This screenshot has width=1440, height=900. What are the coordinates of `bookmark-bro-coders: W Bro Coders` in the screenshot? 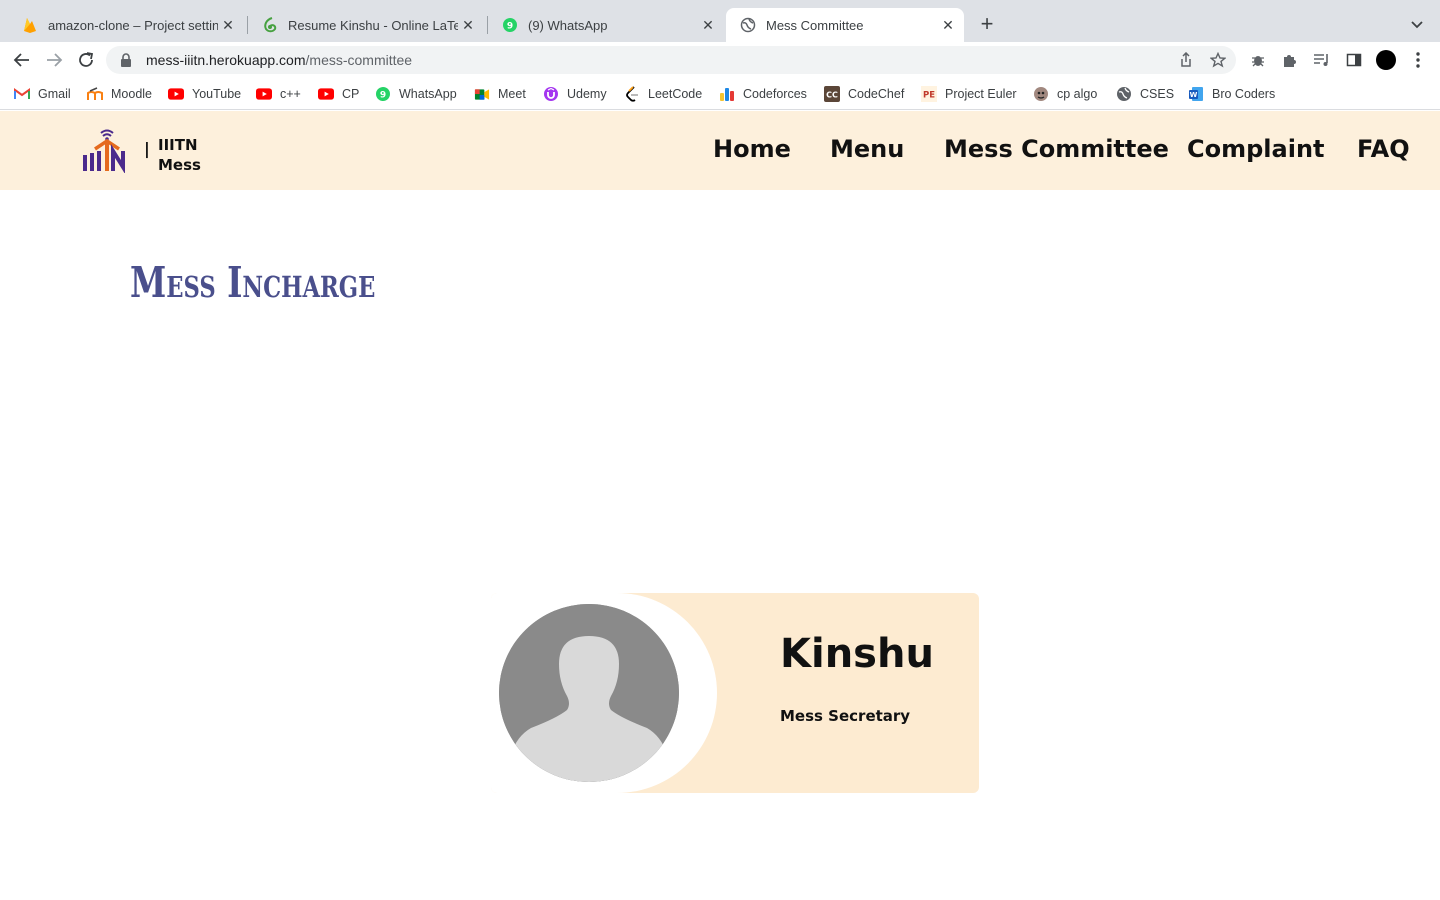 It's located at (1231, 94).